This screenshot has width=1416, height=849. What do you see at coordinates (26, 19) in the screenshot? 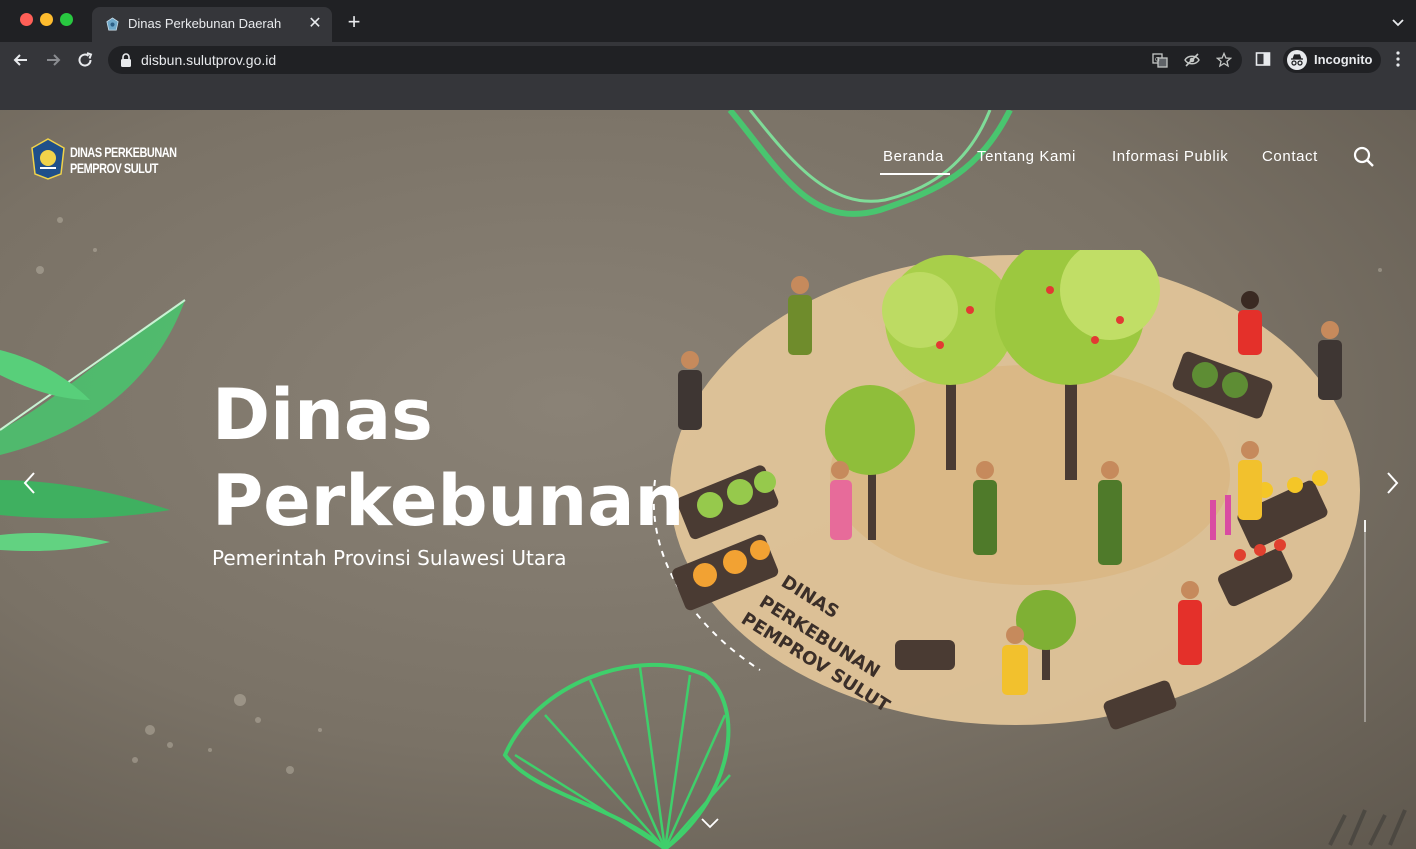
I see `close-window-button` at bounding box center [26, 19].